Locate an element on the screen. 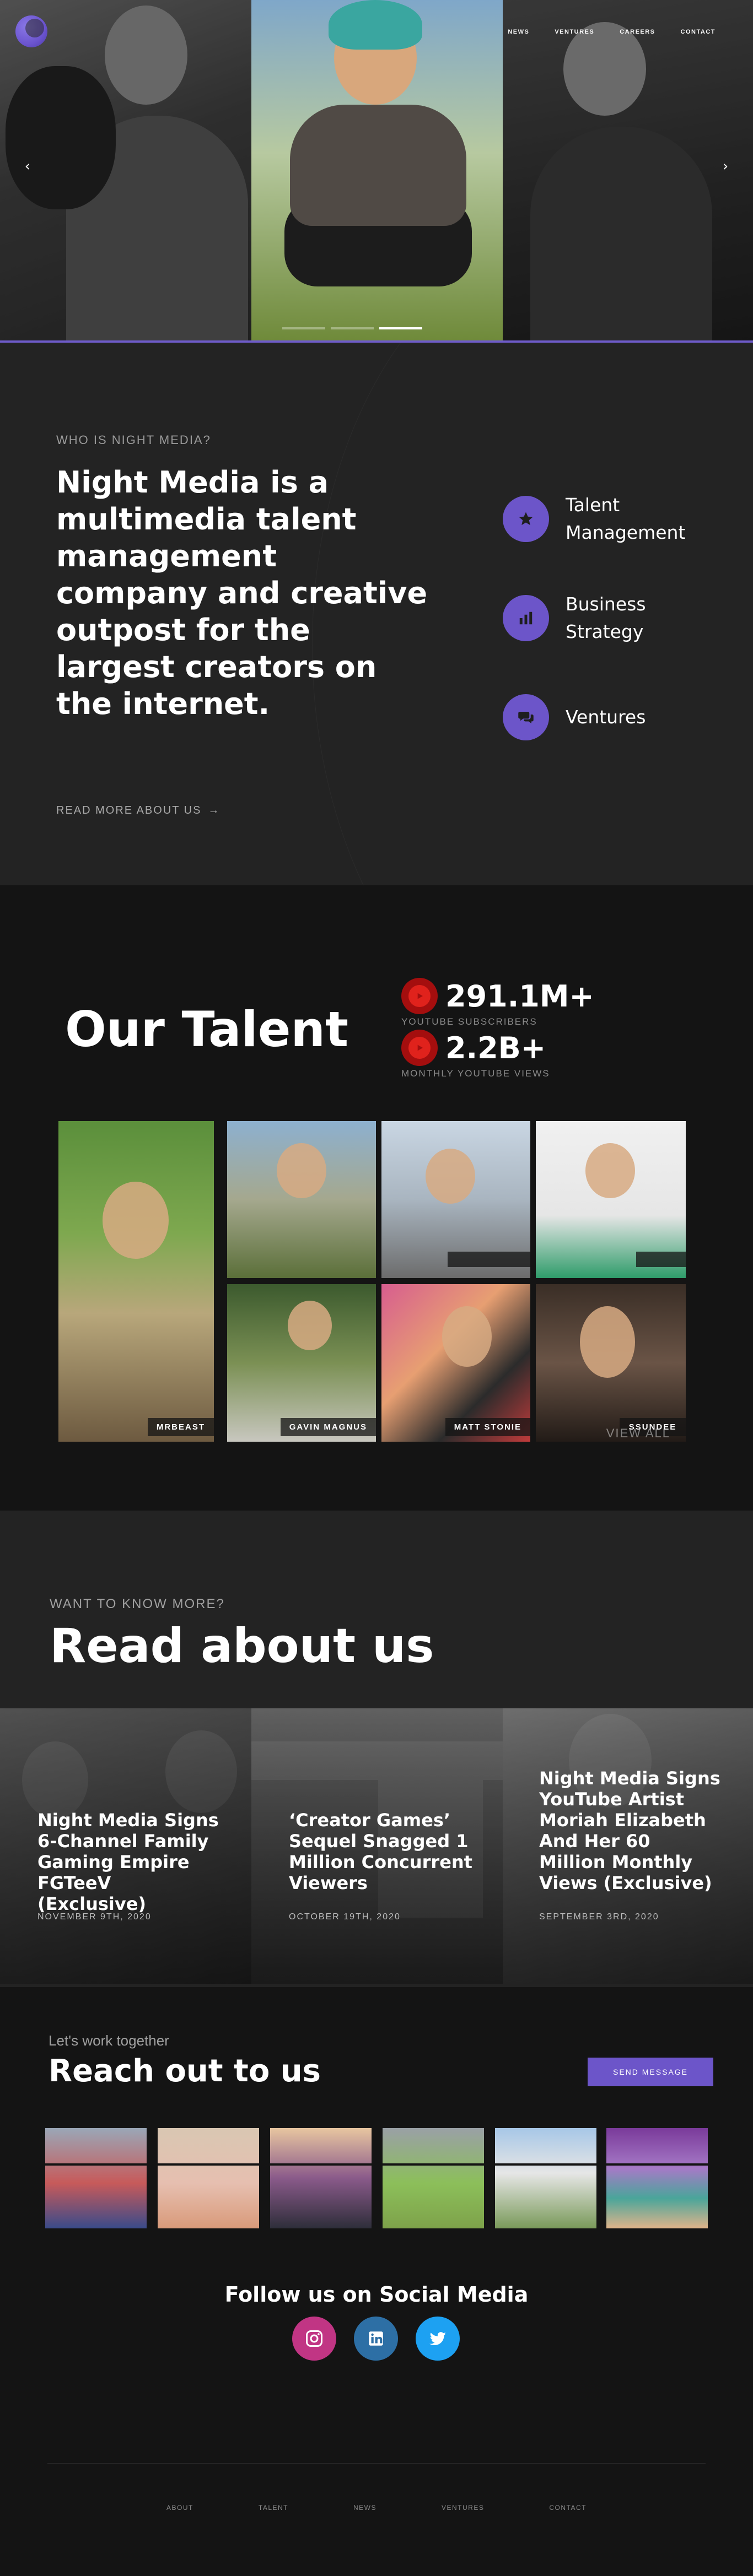  footer-divider is located at coordinates (376, 2463).